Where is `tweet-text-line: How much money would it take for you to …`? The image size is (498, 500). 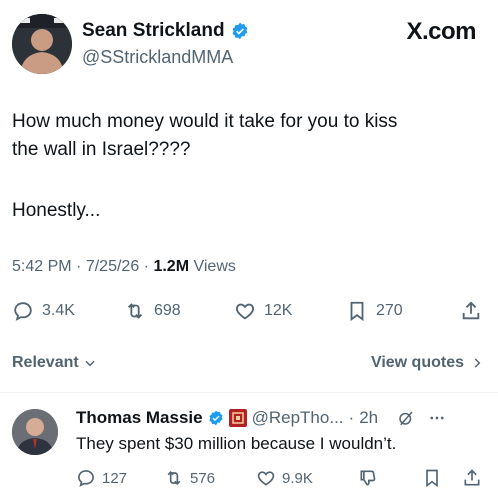
tweet-text-line: How much money would it take for you to … is located at coordinates (205, 121).